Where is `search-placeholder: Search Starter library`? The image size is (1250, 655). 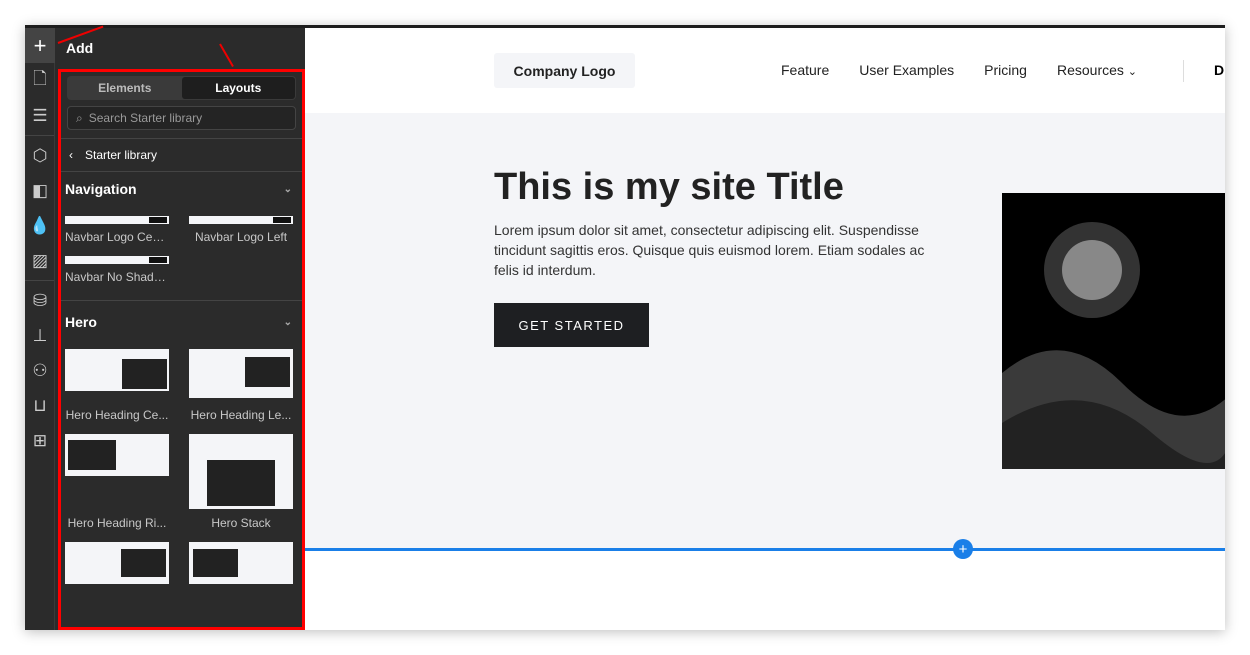
search-placeholder: Search Starter library is located at coordinates (145, 118).